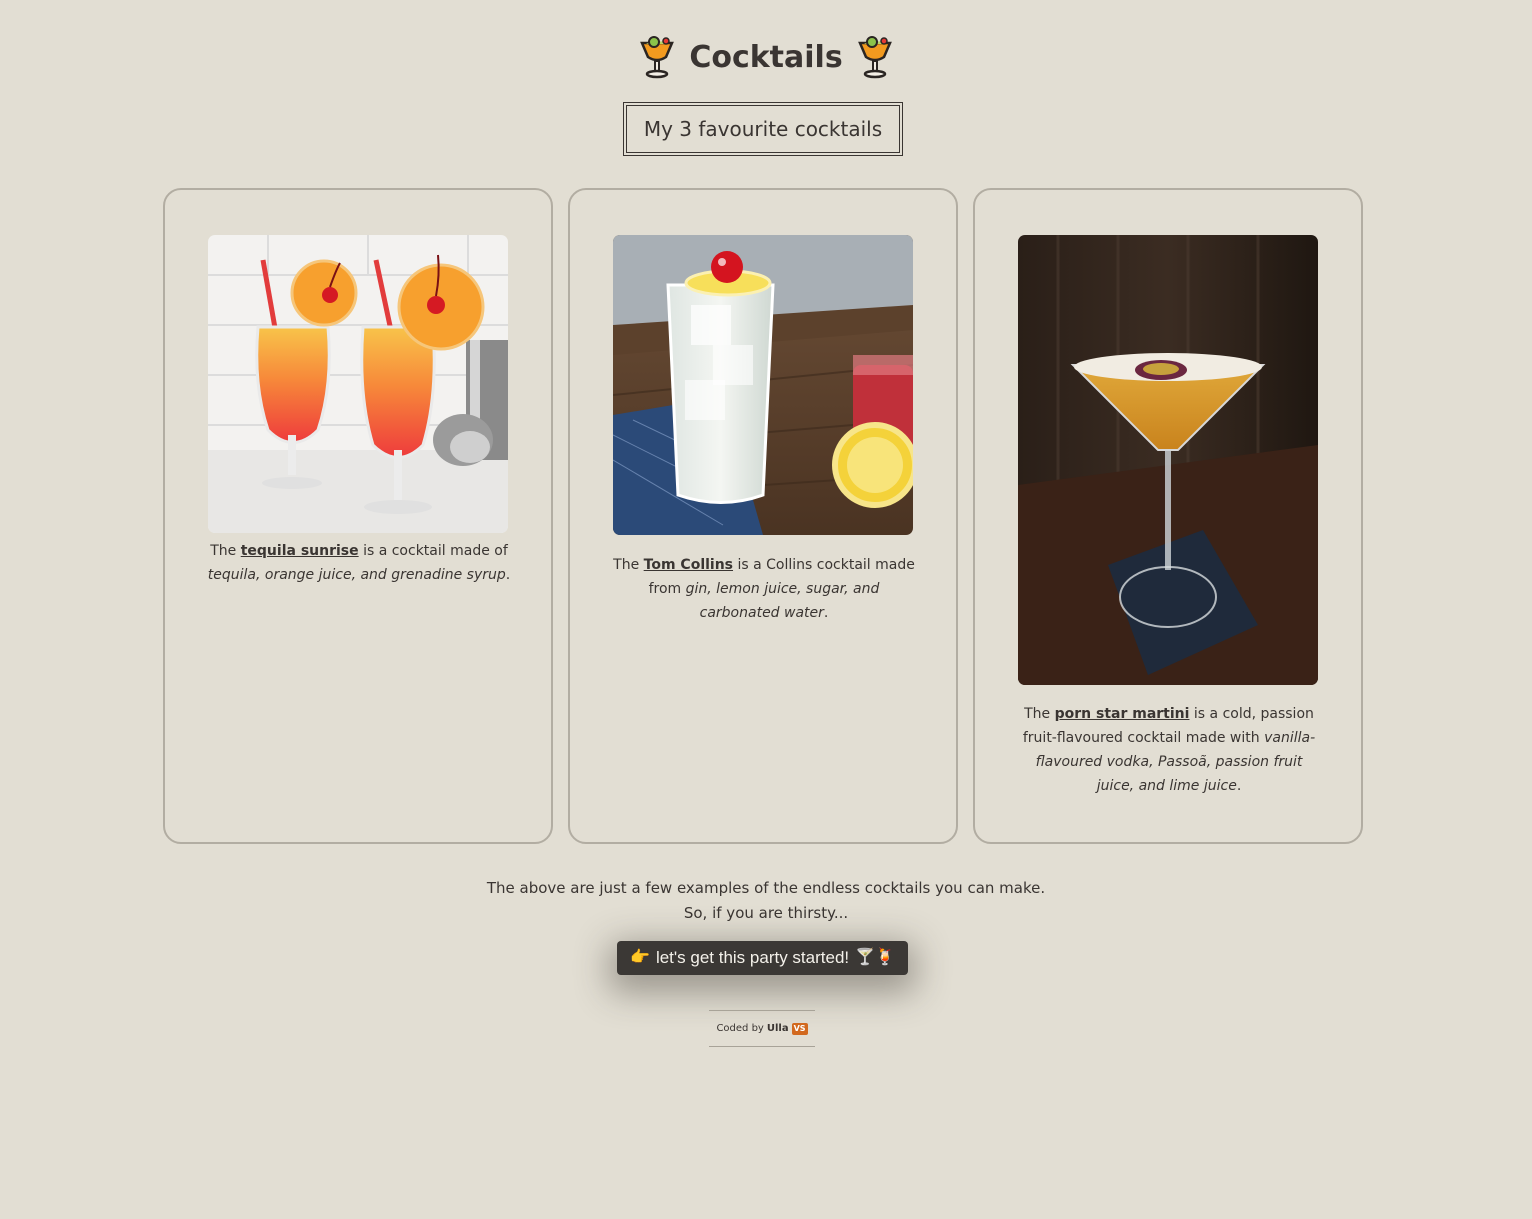 This screenshot has height=1219, width=1532. I want to click on subtitle-box: My 3 favourite cocktails, so click(763, 129).